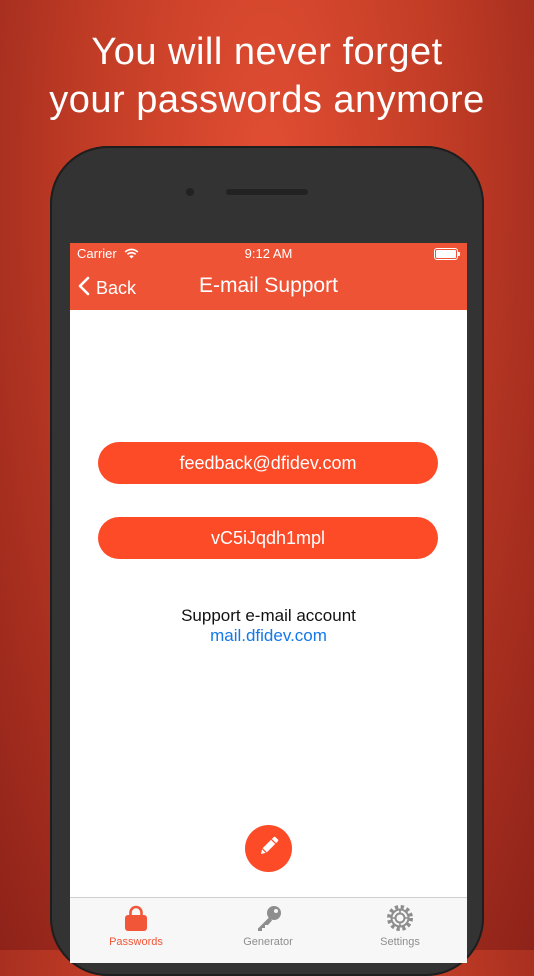 This screenshot has width=534, height=976. I want to click on tab-bar: Passwords Generator Settings, so click(268, 930).